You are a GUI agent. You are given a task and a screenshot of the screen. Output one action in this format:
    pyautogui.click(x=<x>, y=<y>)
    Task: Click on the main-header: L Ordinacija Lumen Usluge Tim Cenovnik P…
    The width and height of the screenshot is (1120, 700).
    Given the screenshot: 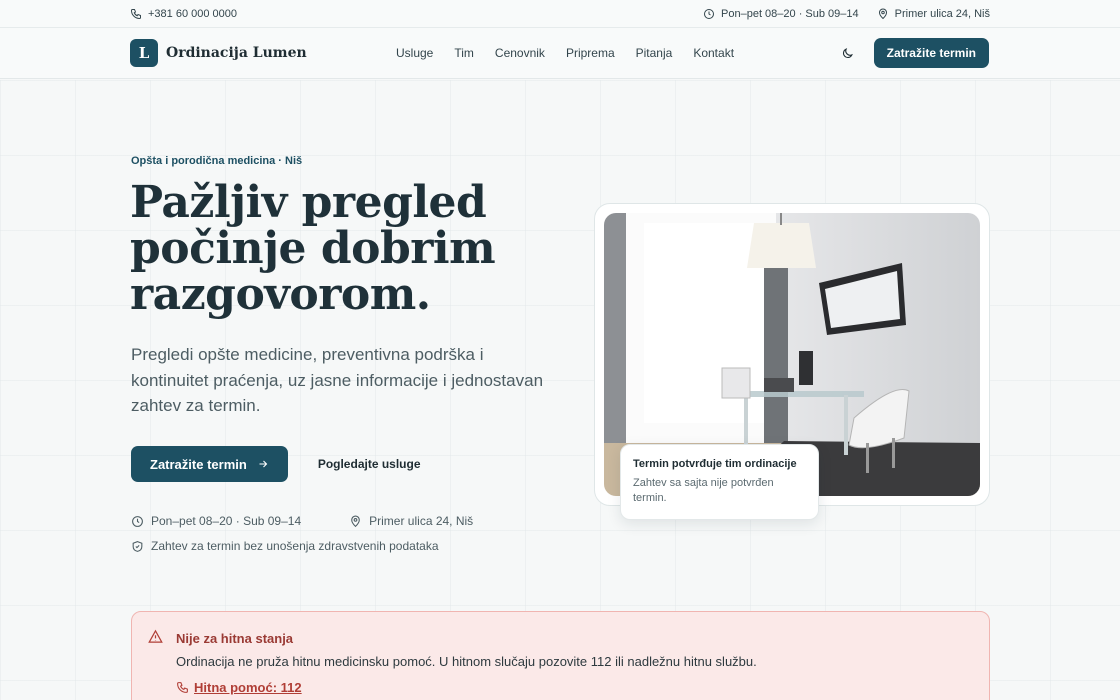 What is the action you would take?
    pyautogui.click(x=560, y=53)
    